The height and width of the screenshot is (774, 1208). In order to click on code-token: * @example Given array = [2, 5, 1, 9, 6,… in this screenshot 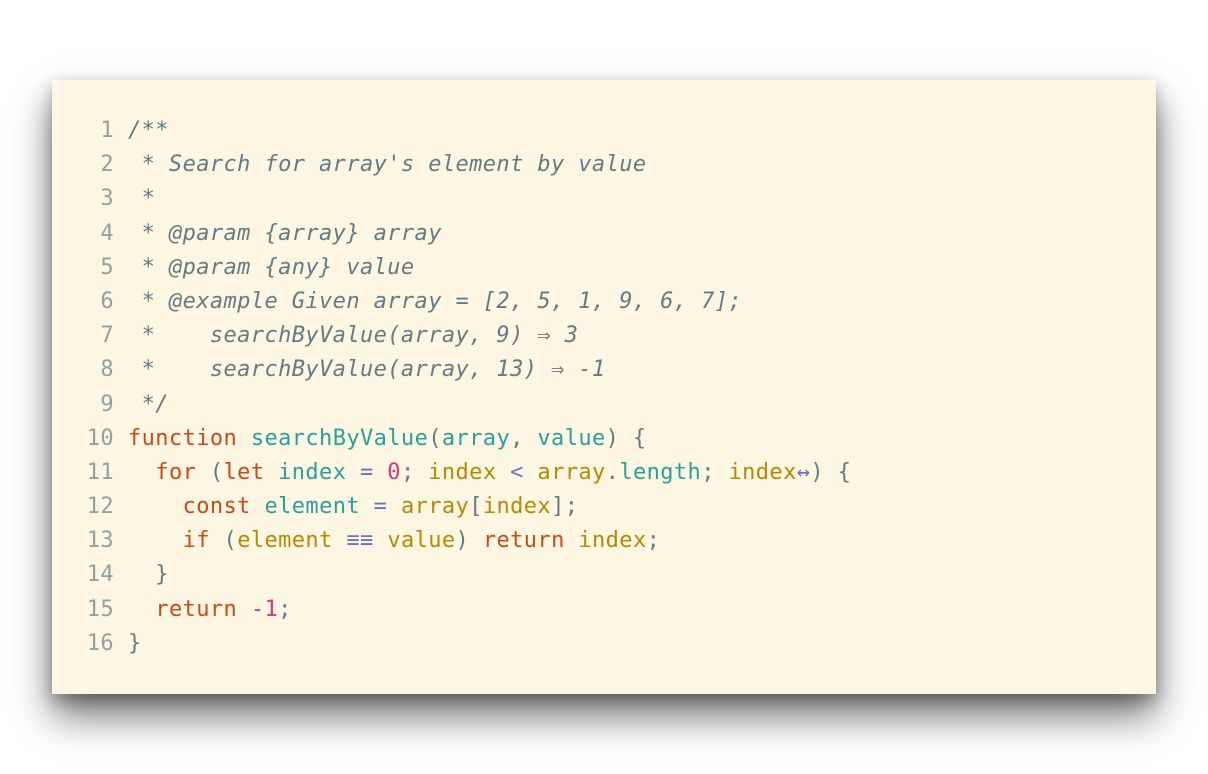, I will do `click(435, 301)`.